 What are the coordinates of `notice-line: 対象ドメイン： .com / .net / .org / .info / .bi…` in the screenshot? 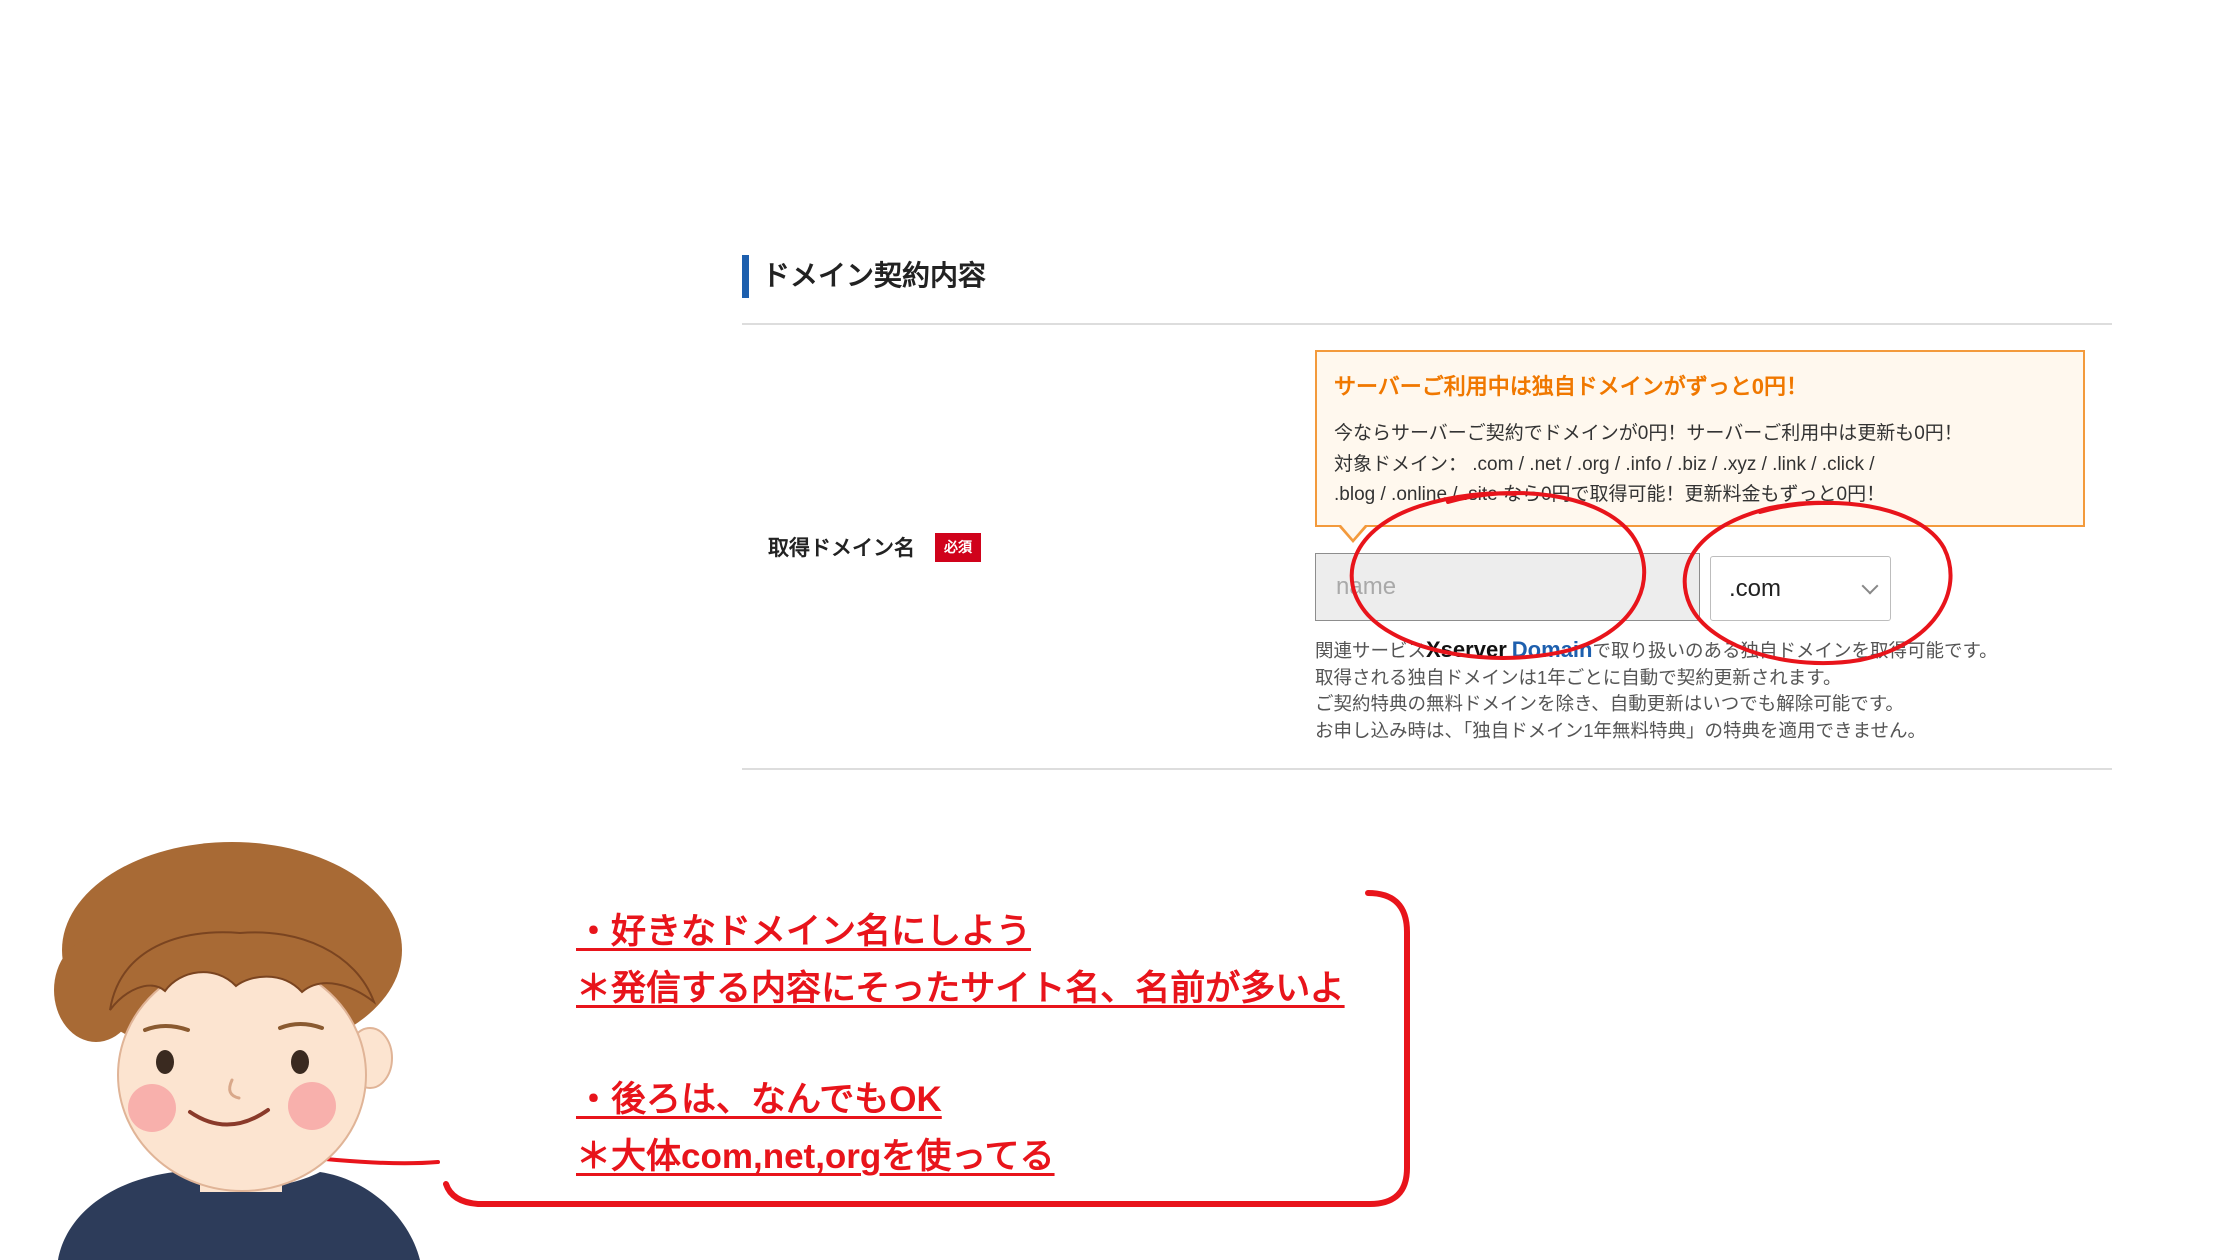 It's located at (1604, 464).